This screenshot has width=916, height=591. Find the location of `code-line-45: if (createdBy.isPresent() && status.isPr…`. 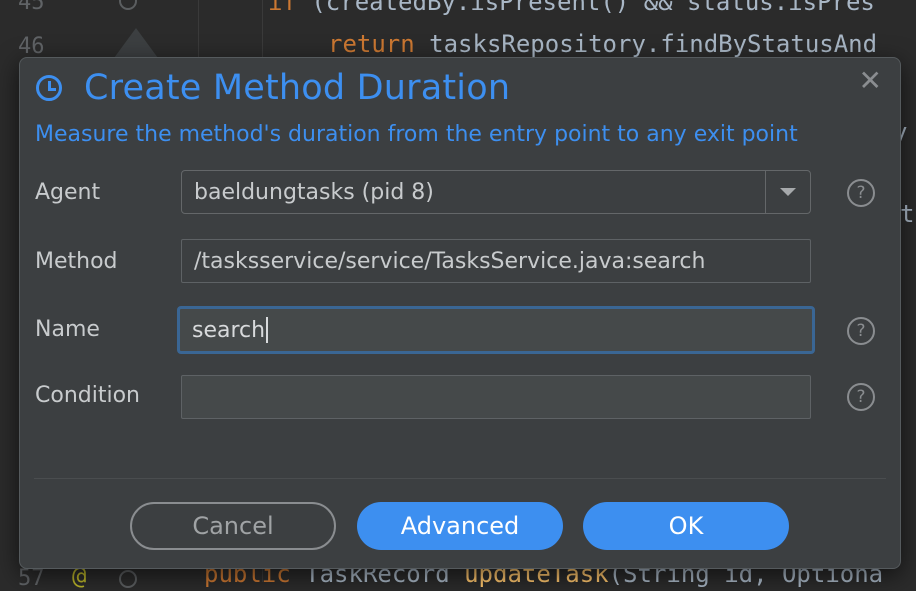

code-line-45: if (createdBy.isPresent() && status.isPr… is located at coordinates (571, 8).